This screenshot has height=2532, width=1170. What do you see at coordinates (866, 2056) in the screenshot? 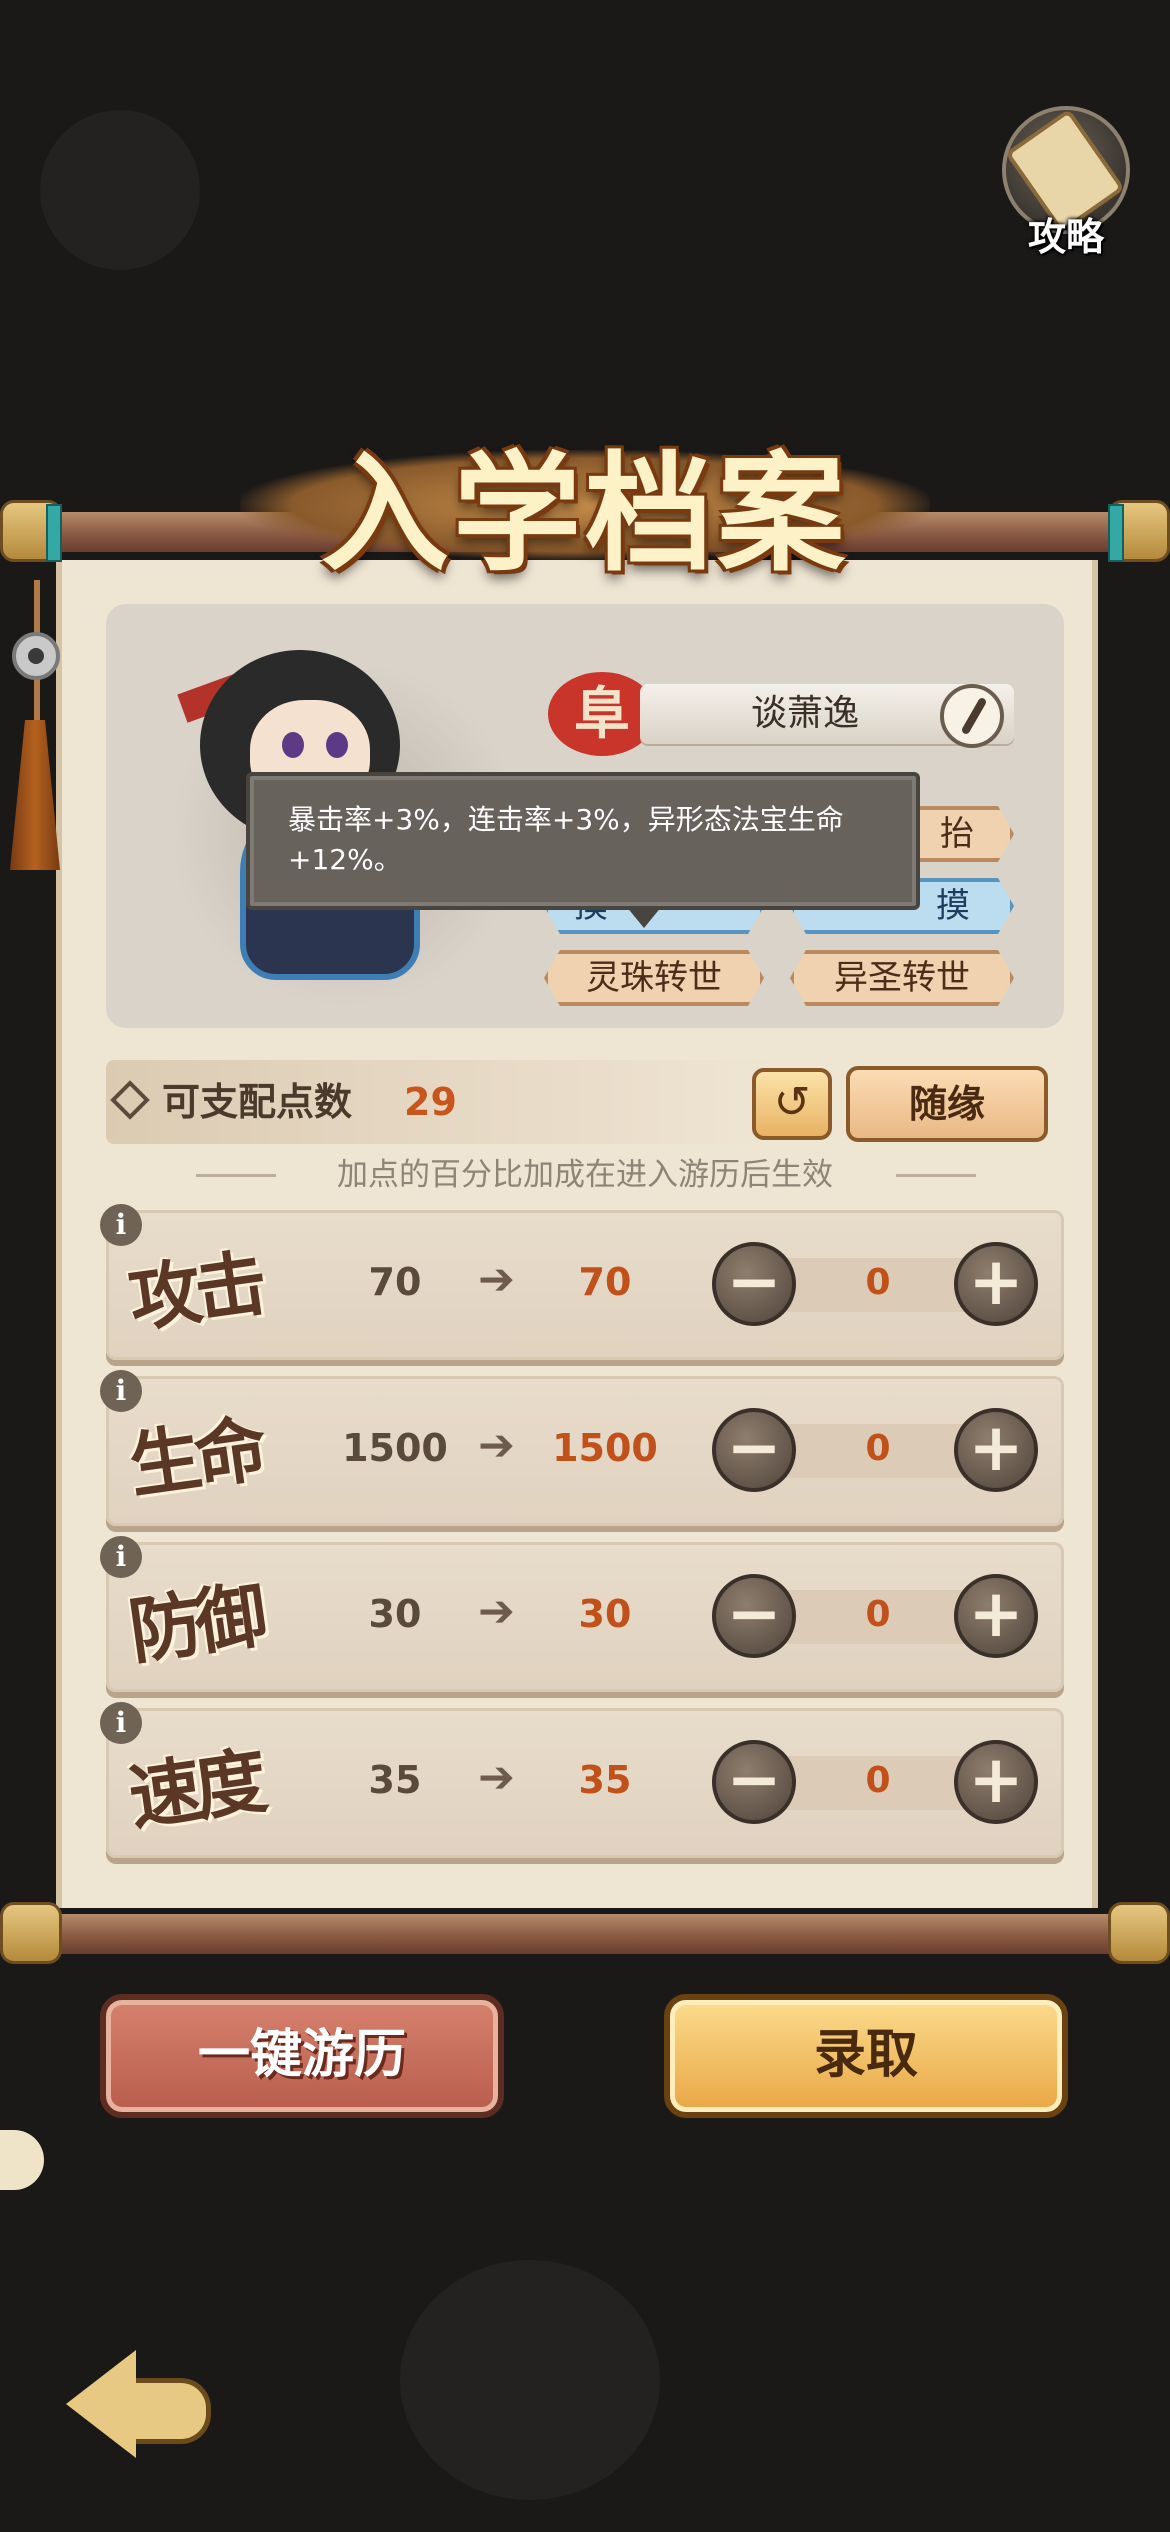
I see `admit-button: 录取` at bounding box center [866, 2056].